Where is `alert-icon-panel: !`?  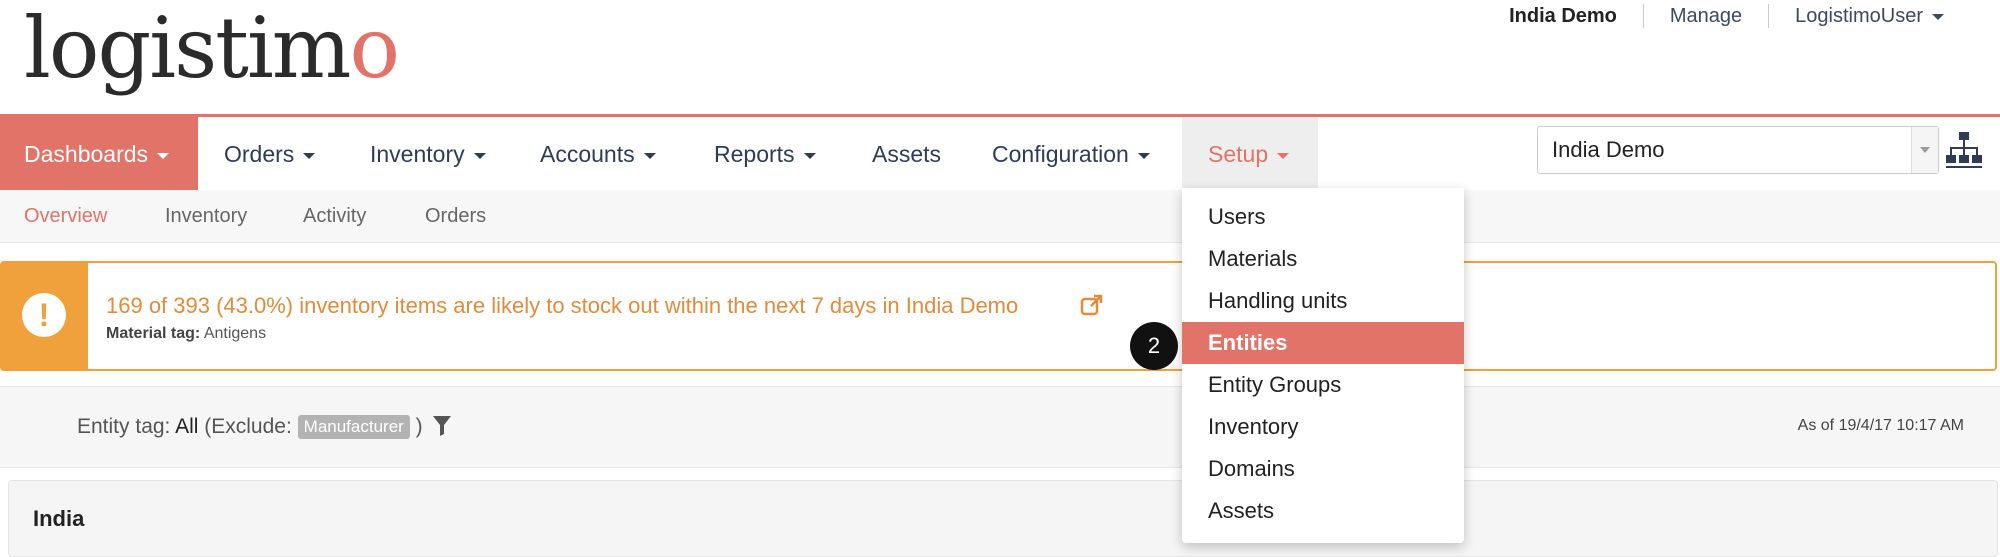
alert-icon-panel: ! is located at coordinates (45, 316).